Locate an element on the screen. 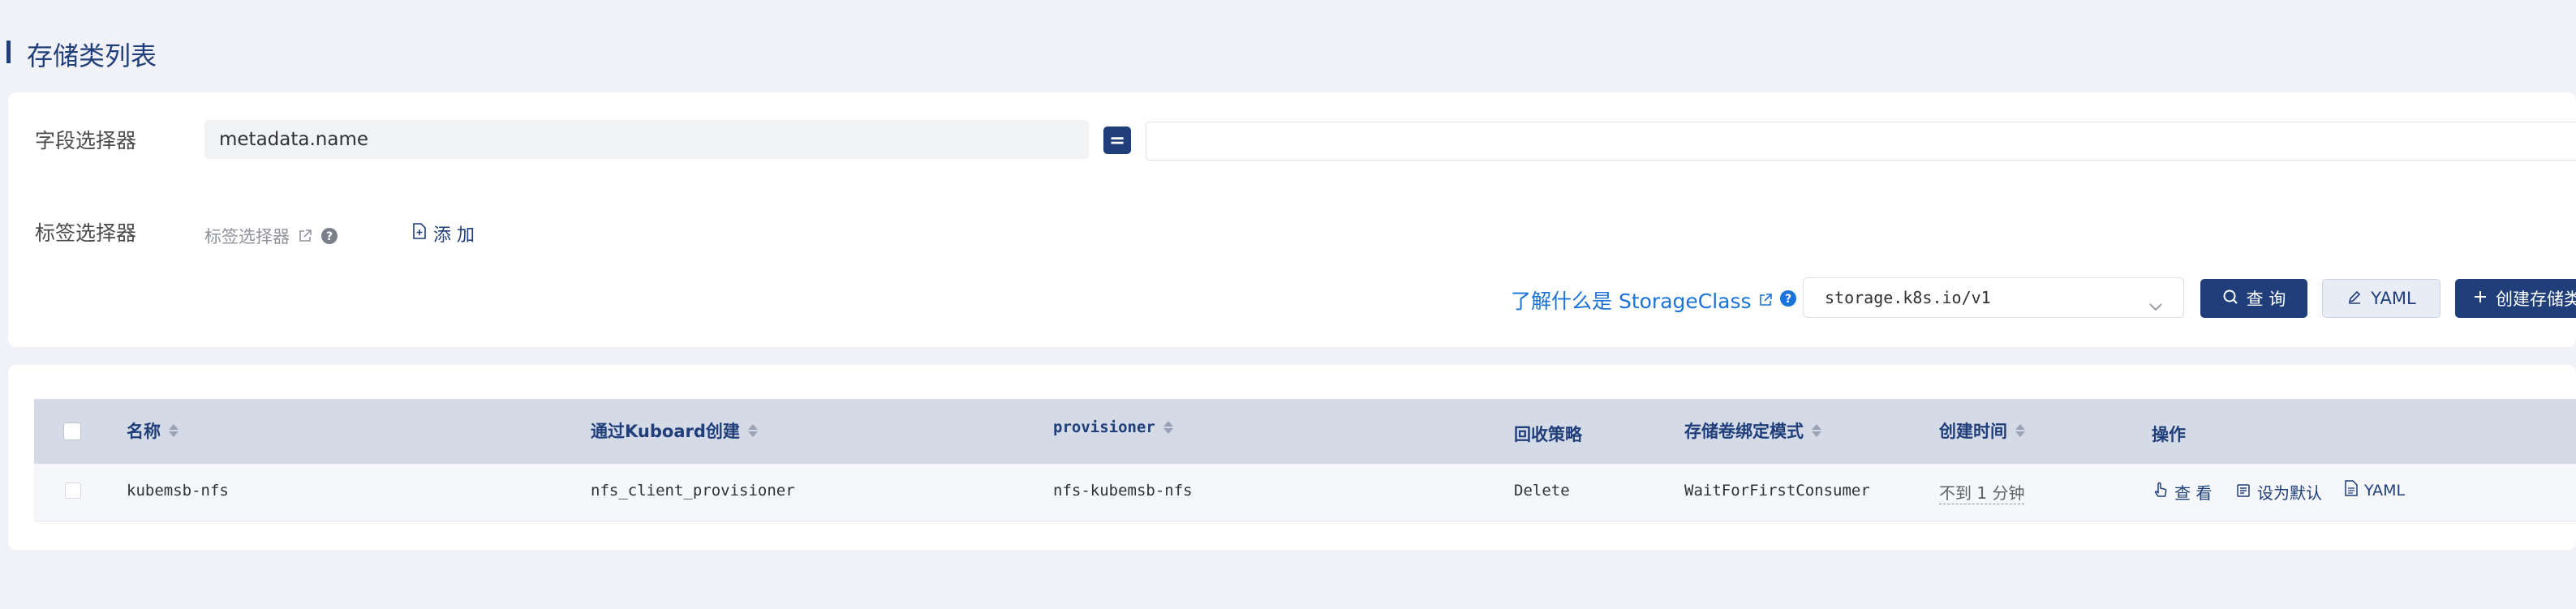 The image size is (2576, 609). add-label-button: 添 加 is located at coordinates (443, 234).